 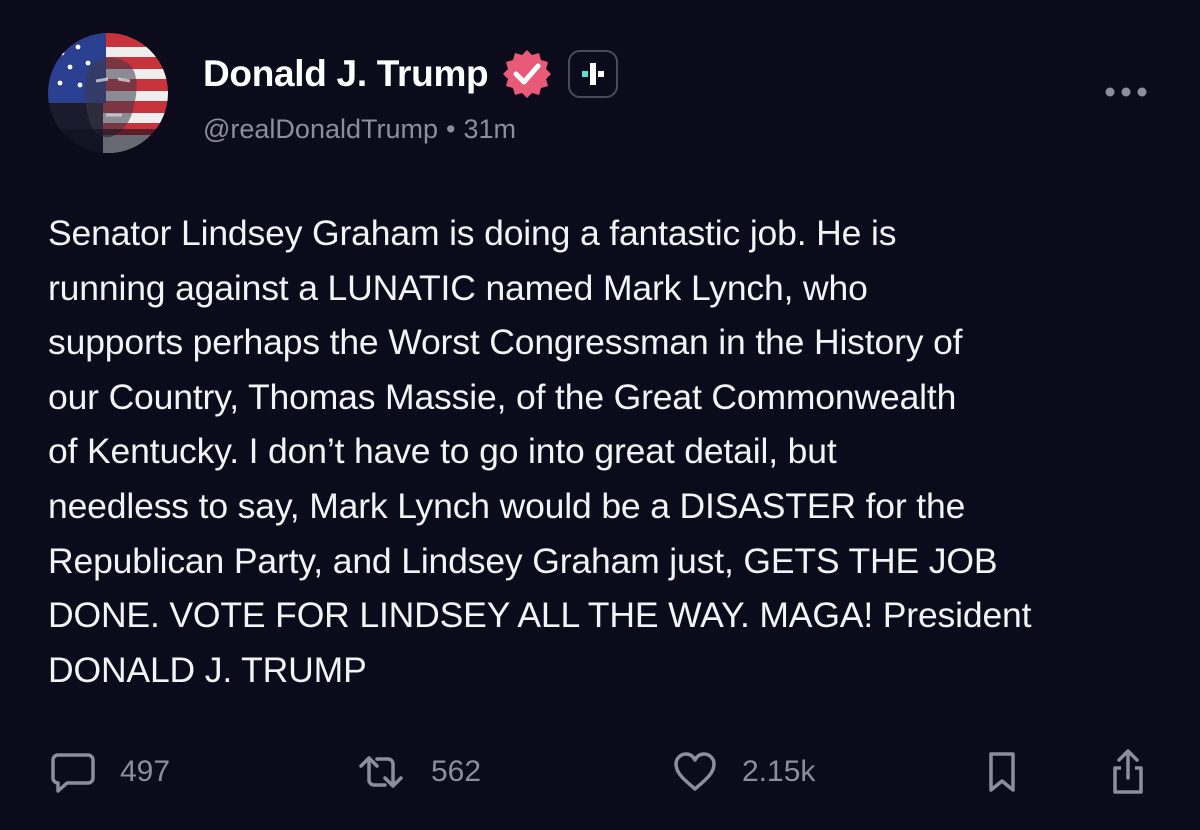 I want to click on heart-icon, so click(x=695, y=771).